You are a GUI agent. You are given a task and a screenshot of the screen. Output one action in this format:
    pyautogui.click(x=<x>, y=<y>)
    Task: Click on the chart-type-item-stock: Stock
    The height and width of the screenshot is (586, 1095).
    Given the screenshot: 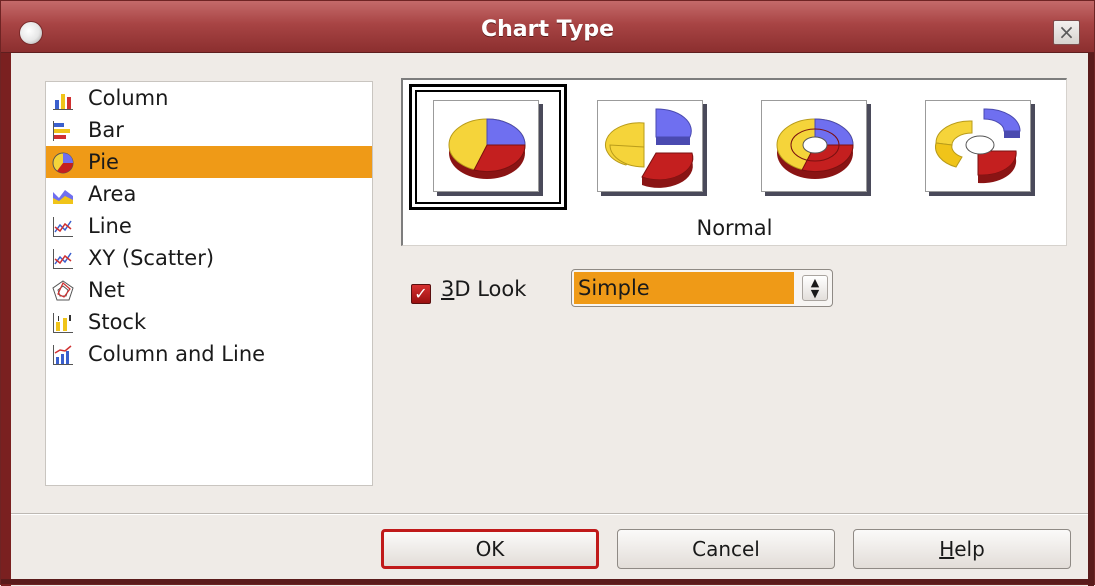 What is the action you would take?
    pyautogui.click(x=209, y=322)
    